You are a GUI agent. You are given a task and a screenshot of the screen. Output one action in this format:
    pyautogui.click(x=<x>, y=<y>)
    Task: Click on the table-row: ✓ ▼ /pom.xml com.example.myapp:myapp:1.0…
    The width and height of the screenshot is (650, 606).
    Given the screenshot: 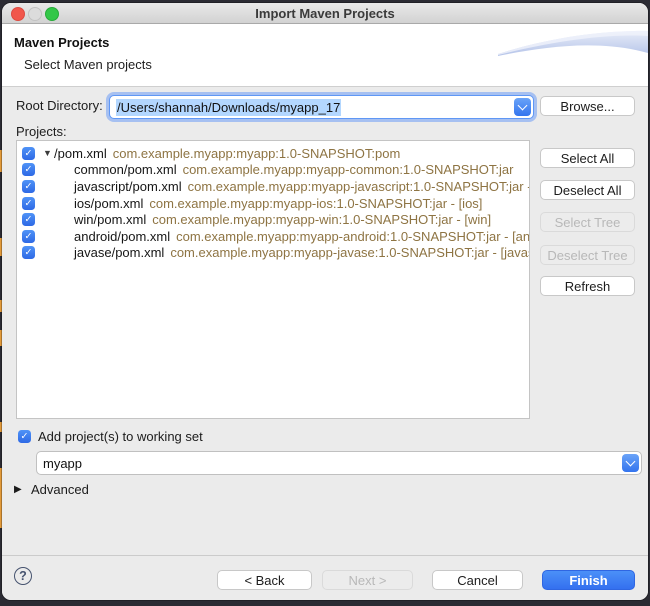 What is the action you would take?
    pyautogui.click(x=273, y=153)
    